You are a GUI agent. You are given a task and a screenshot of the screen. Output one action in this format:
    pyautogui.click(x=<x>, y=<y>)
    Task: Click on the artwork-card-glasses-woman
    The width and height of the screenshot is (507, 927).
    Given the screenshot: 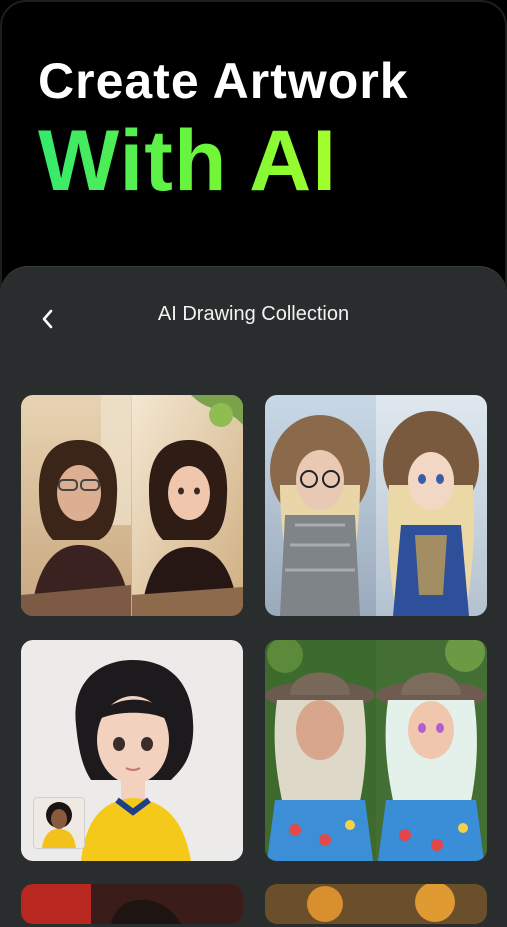 What is the action you would take?
    pyautogui.click(x=132, y=505)
    